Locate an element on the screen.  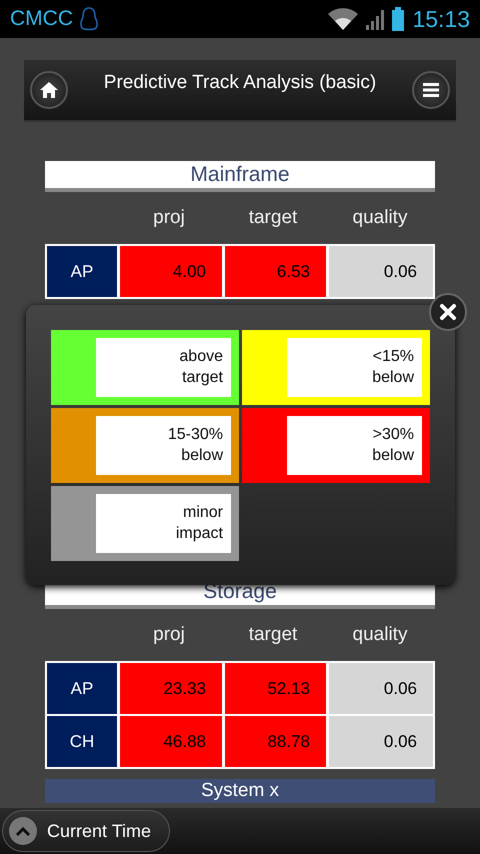
close-button is located at coordinates (448, 312).